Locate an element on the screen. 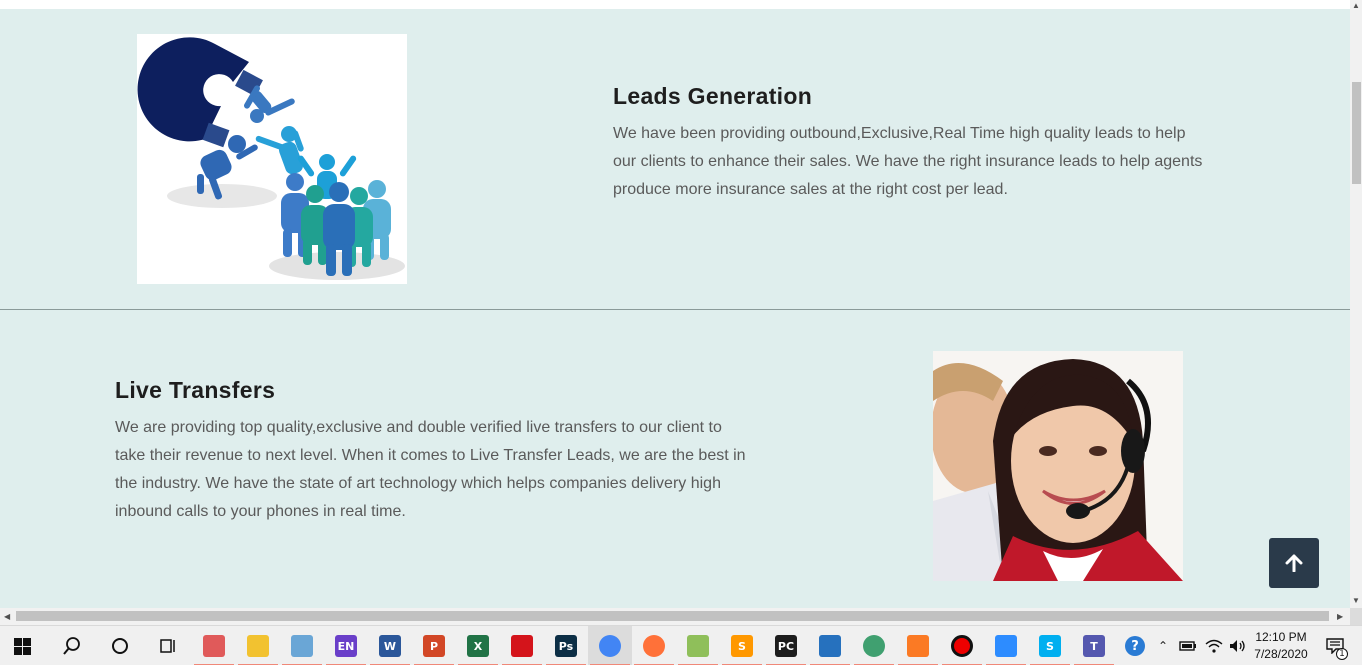  clock-date: 7/28/2020 is located at coordinates (1281, 654).